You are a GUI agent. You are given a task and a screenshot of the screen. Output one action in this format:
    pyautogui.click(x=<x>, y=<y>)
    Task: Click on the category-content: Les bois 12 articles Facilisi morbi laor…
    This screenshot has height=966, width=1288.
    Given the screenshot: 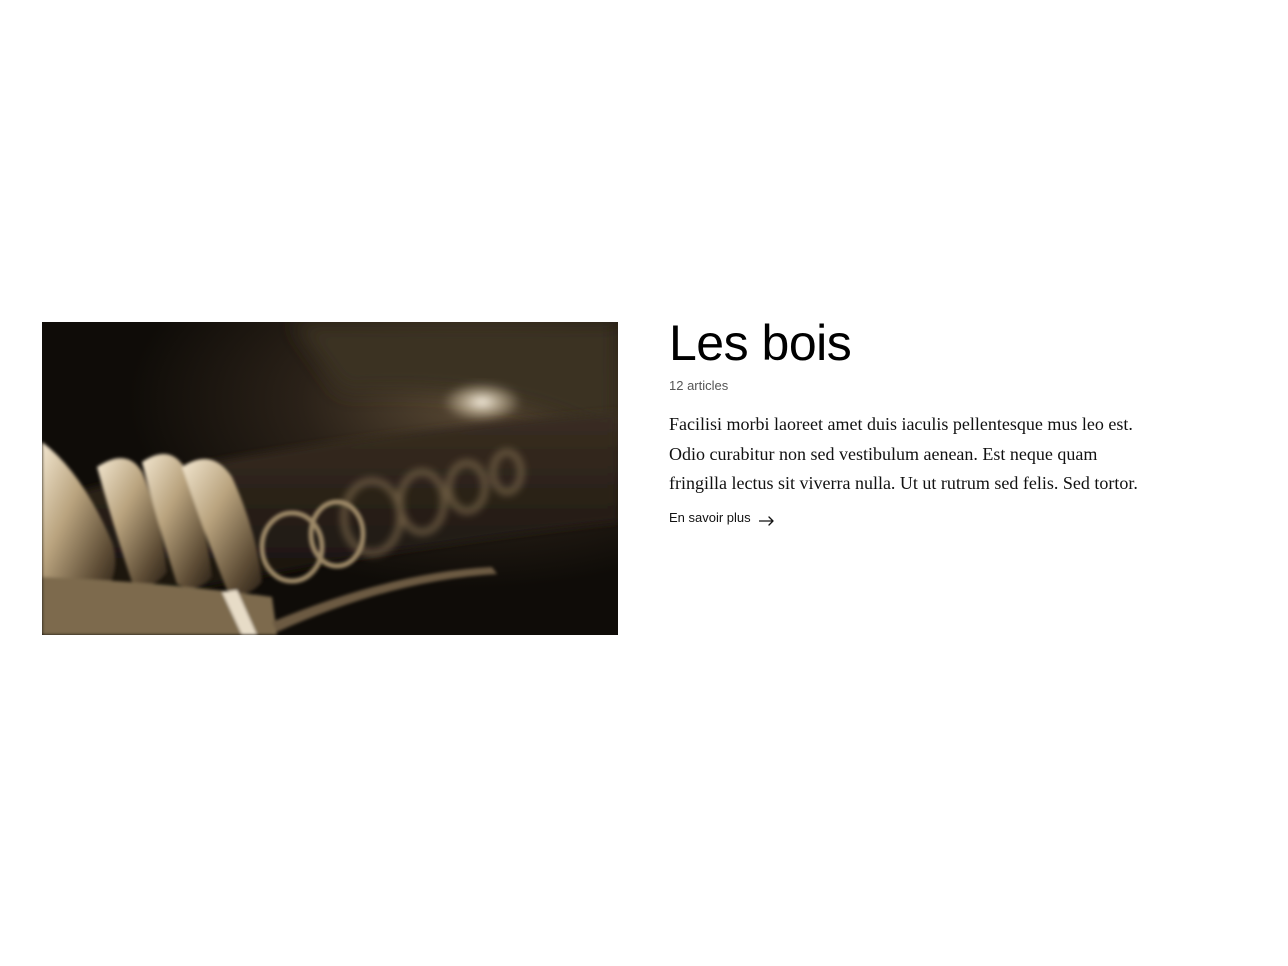 What is the action you would take?
    pyautogui.click(x=919, y=420)
    